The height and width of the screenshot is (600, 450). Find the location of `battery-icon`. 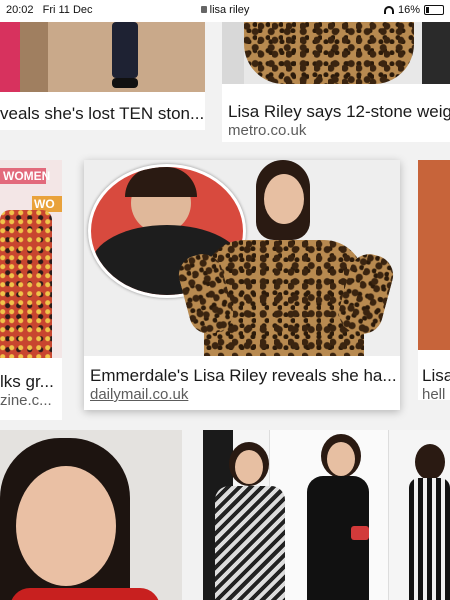

battery-icon is located at coordinates (434, 10).